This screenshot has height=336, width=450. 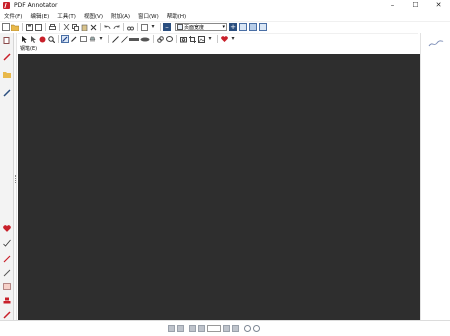 I want to click on menu-window: 窗口(W), so click(x=148, y=16).